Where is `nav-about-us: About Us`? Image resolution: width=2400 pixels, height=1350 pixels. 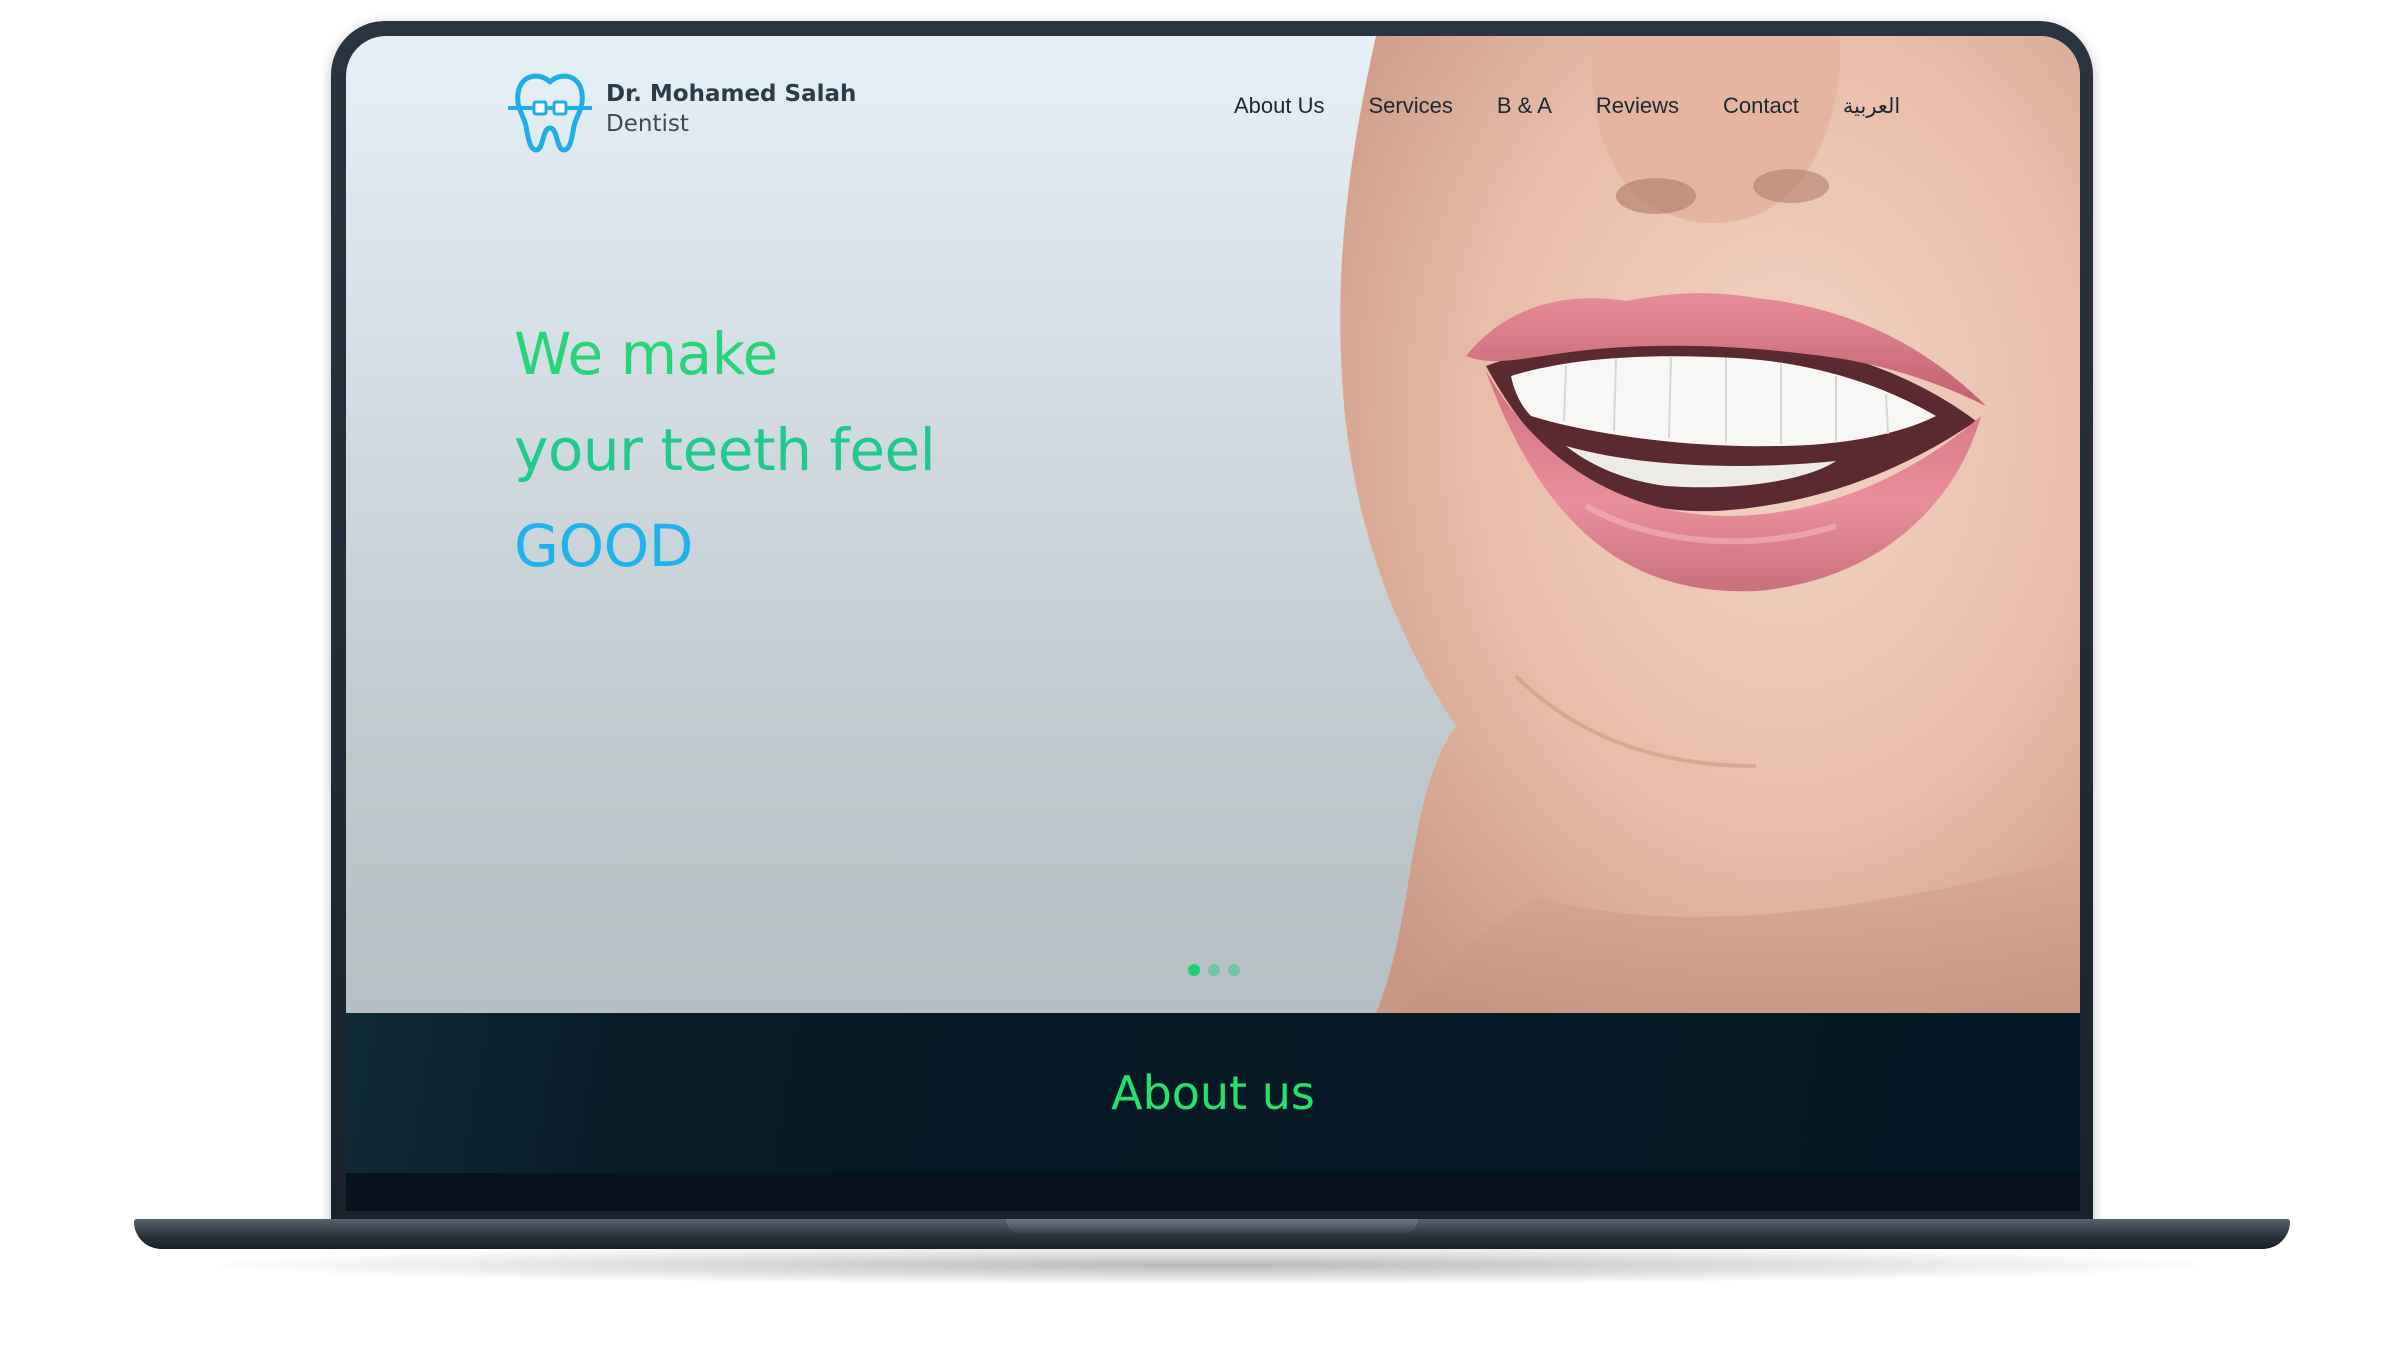
nav-about-us: About Us is located at coordinates (1279, 106).